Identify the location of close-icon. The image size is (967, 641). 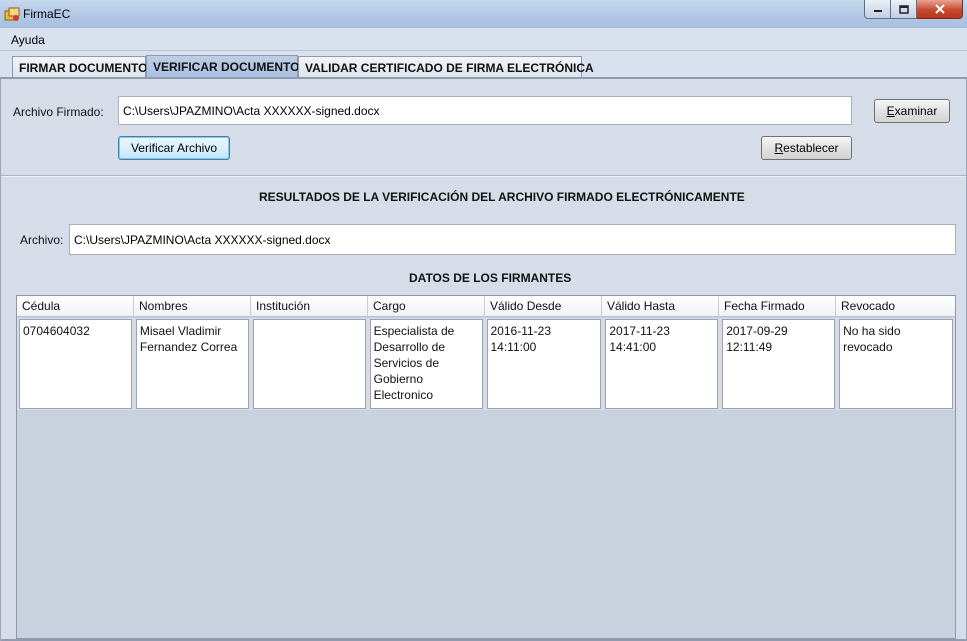
(939, 9).